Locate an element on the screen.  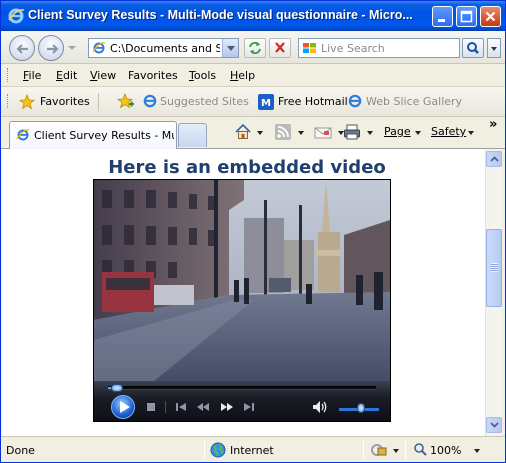
toolbar-overflow-chevron: » is located at coordinates (493, 124).